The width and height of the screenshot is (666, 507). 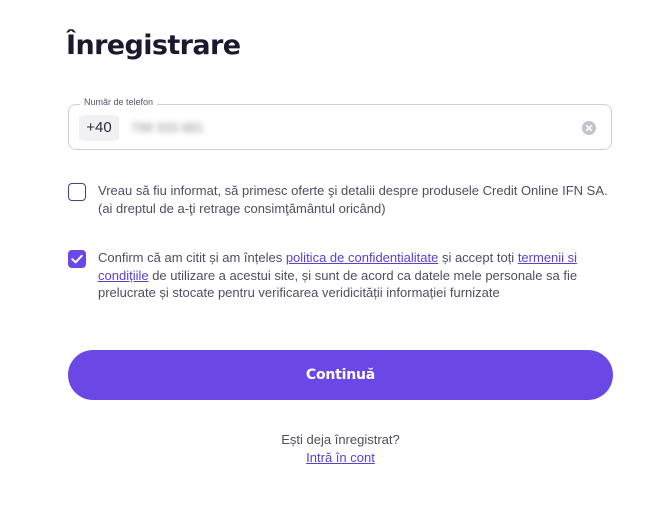 I want to click on phone-label: Număr de telefon, so click(x=119, y=102).